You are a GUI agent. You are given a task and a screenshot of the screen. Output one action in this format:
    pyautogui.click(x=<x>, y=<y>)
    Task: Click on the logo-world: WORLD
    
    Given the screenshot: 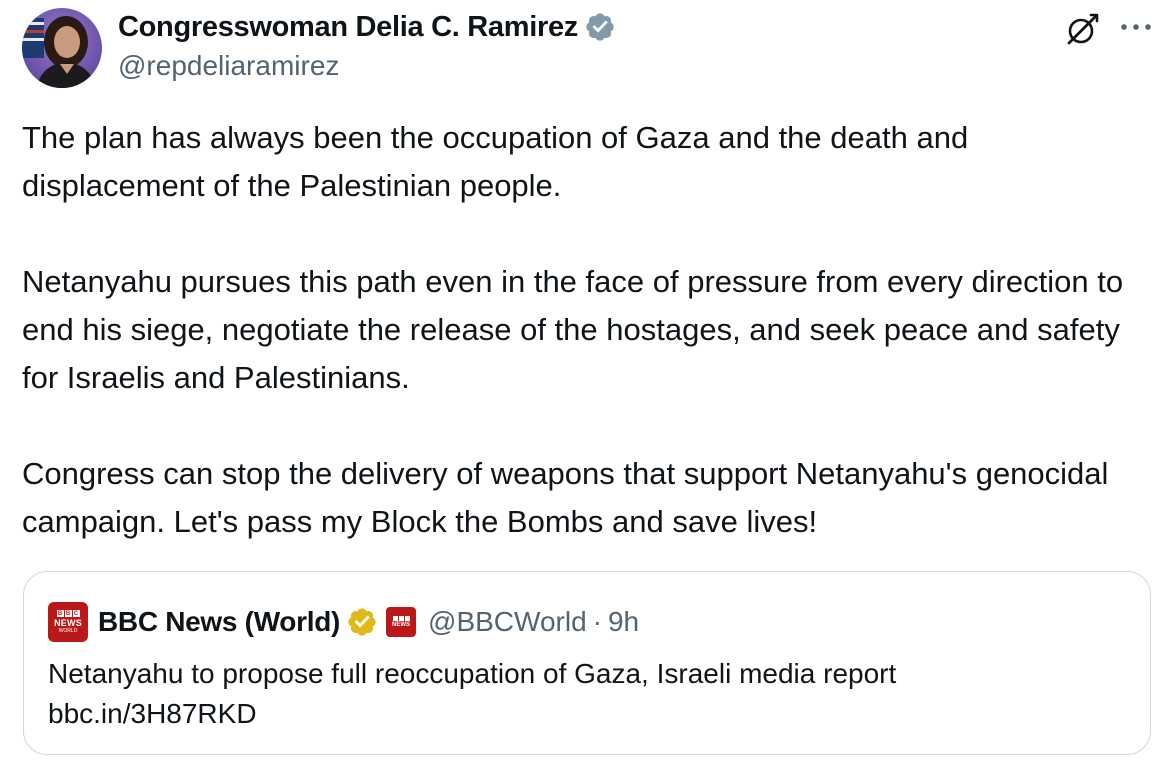 What is the action you would take?
    pyautogui.click(x=68, y=631)
    